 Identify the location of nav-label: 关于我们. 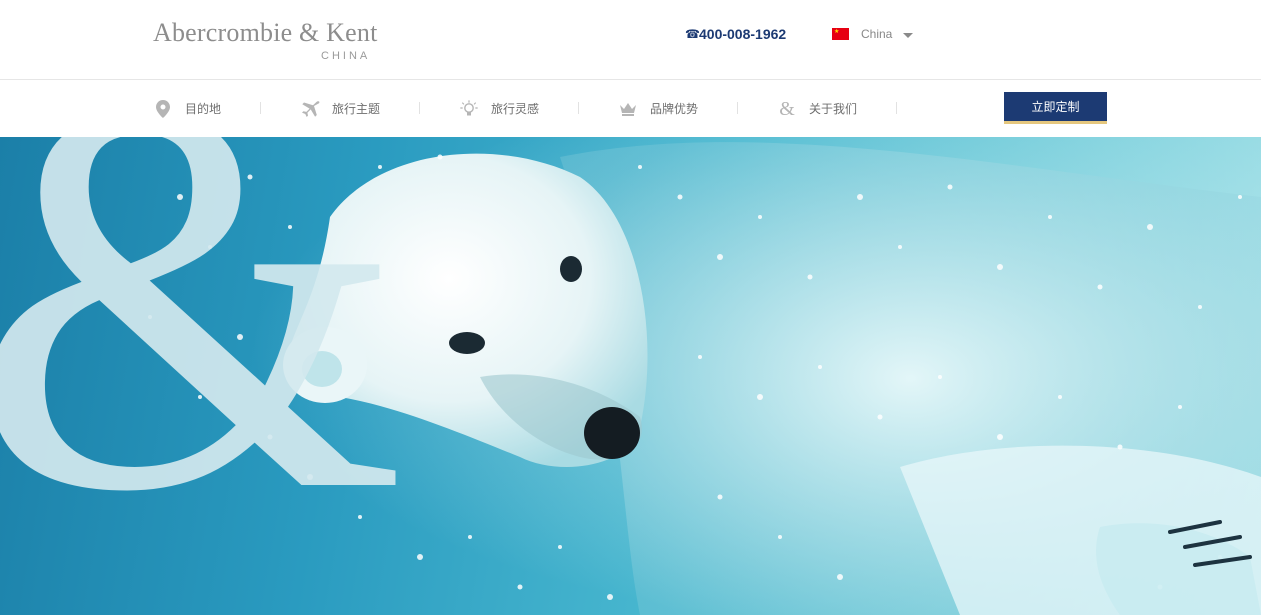
(833, 109).